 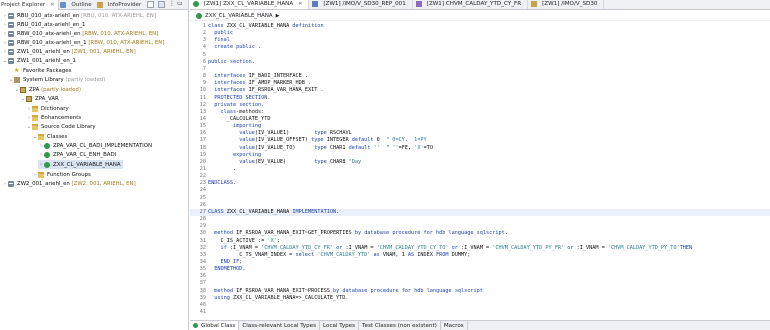 What do you see at coordinates (480, 312) in the screenshot?
I see `code-line: 41` at bounding box center [480, 312].